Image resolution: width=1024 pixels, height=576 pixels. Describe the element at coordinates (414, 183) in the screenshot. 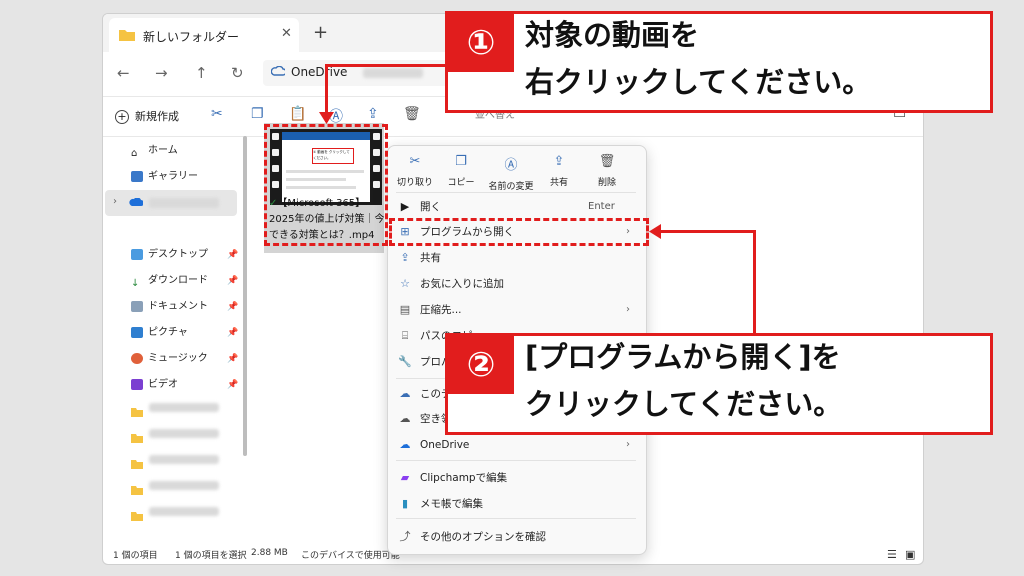

I see `cut-label: 切り取り` at that location.